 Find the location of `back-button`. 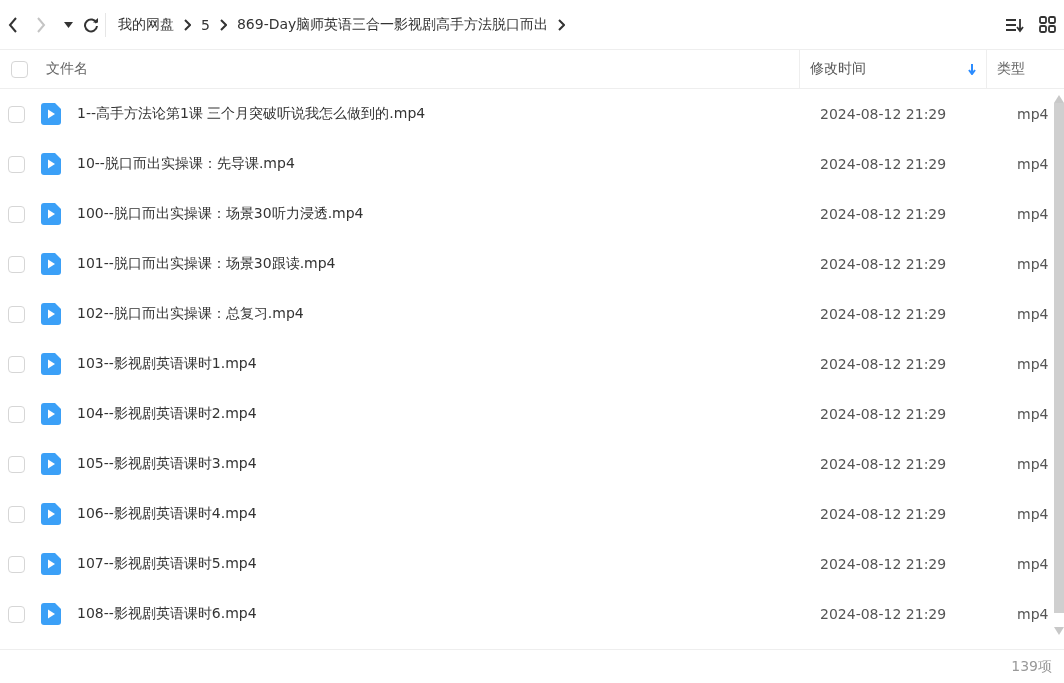

back-button is located at coordinates (13, 24).